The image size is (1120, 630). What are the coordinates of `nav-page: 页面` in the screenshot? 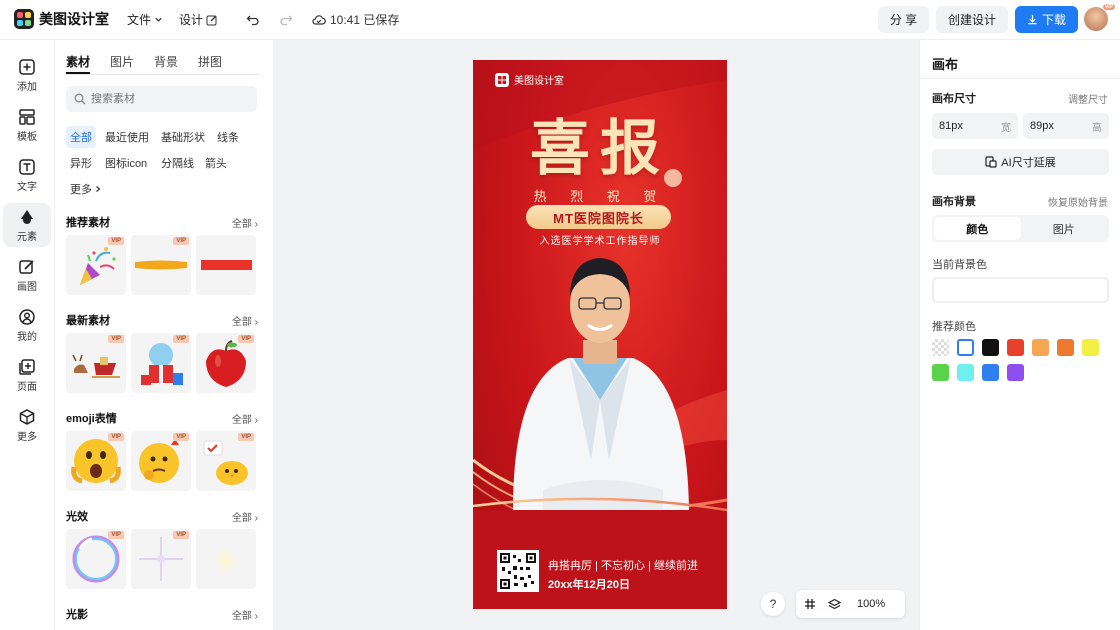 It's located at (27, 375).